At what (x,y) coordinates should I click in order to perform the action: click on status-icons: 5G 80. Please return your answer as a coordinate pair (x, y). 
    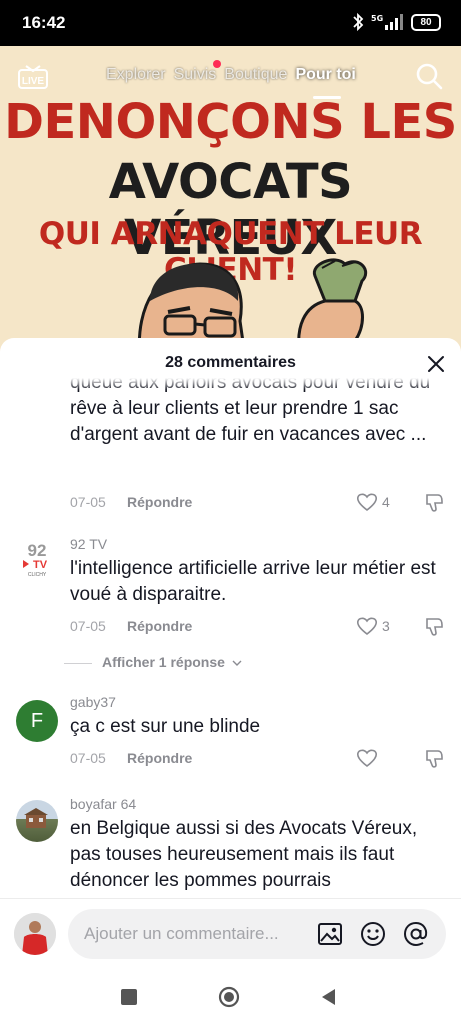
    Looking at the image, I should click on (396, 22).